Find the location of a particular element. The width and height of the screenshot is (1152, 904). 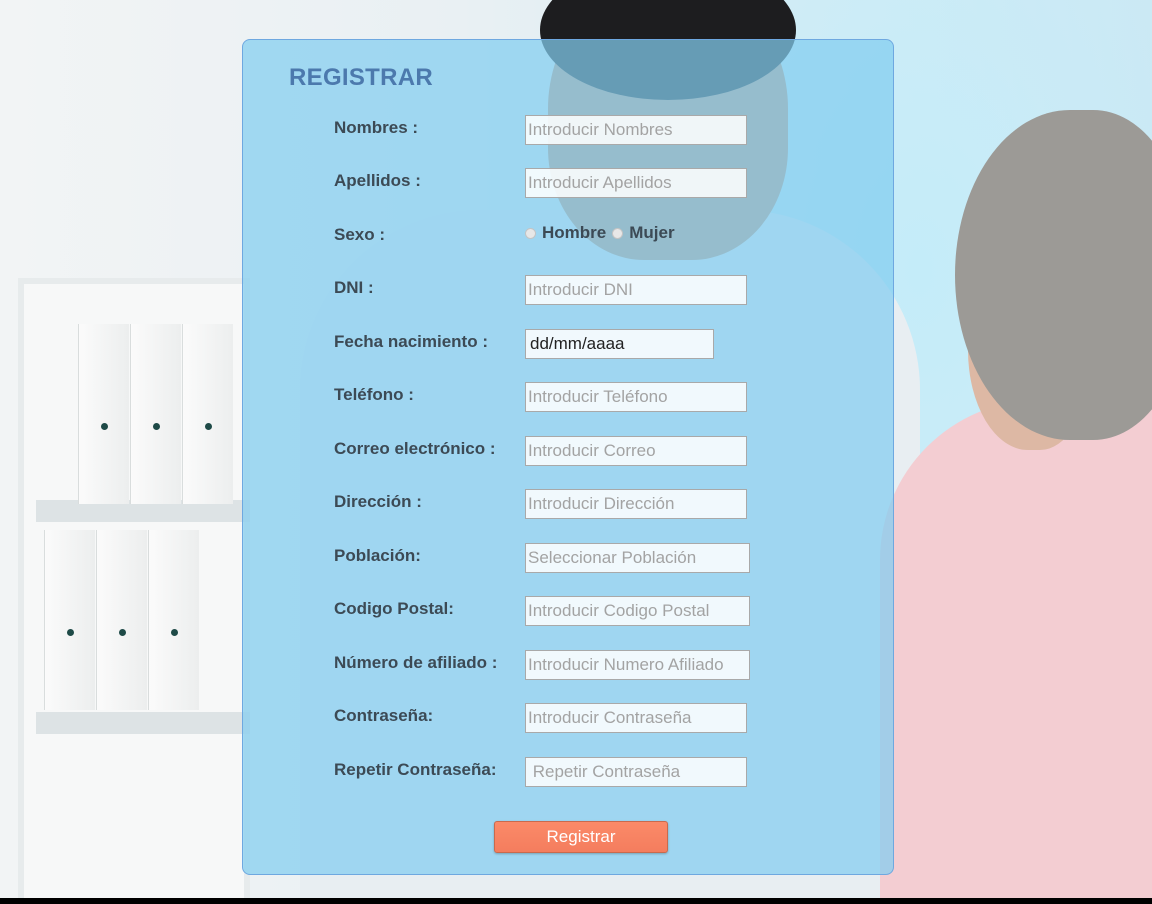

poblacion-row: Población: is located at coordinates (594, 560).